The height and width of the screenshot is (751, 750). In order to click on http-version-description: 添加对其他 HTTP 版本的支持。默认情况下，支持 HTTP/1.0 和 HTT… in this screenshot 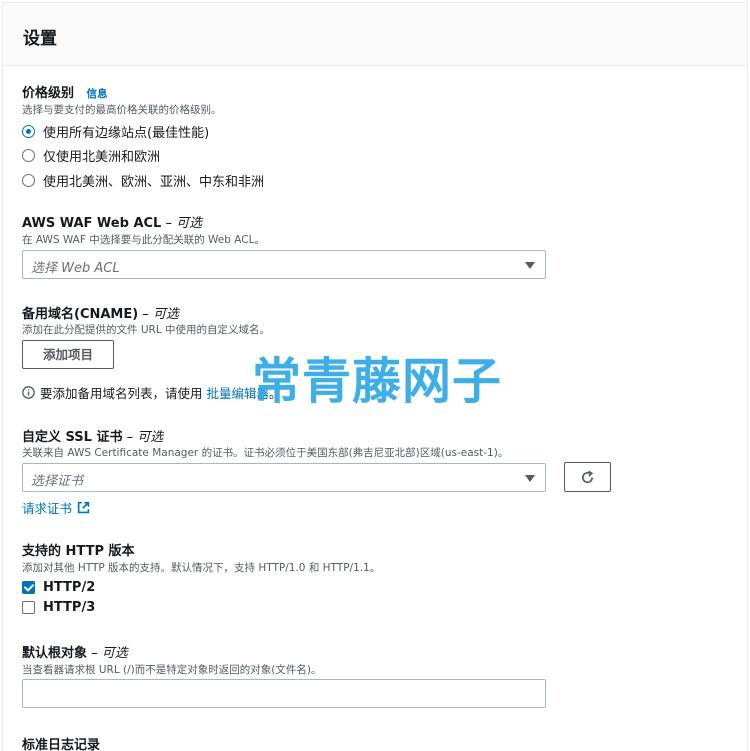, I will do `click(201, 568)`.